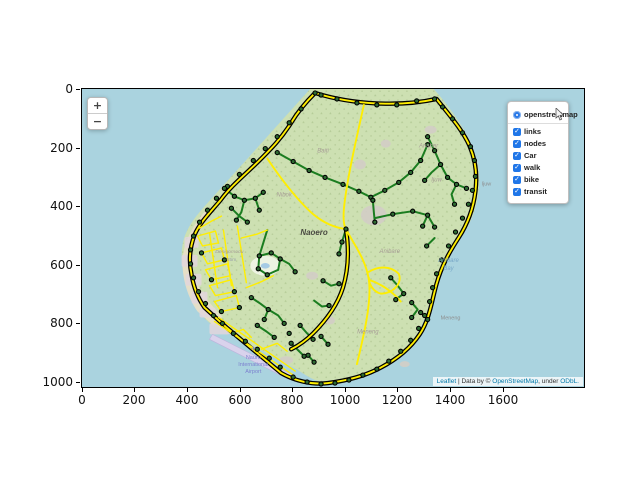  Describe the element at coordinates (487, 184) in the screenshot. I see `label-ijuw-coast: Ijuw` at that location.